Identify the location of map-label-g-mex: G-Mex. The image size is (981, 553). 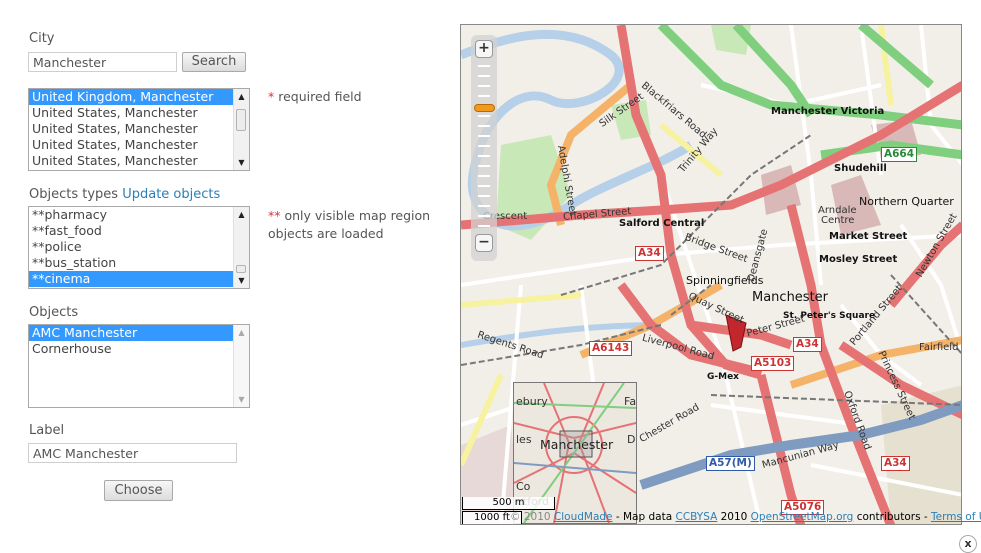
(723, 377).